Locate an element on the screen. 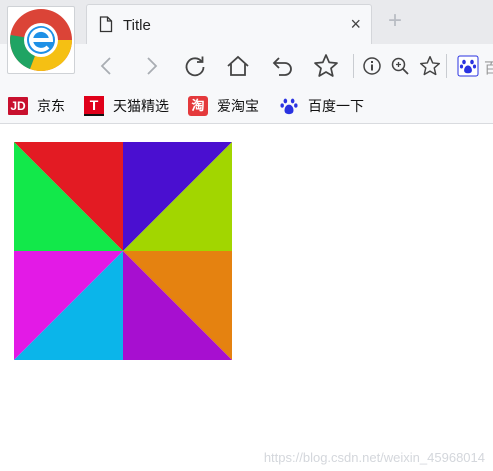  info-icon is located at coordinates (372, 66).